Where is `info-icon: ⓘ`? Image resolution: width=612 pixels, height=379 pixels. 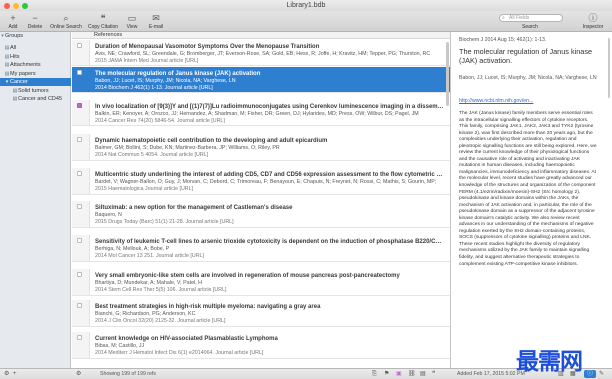
info-icon: ⓘ is located at coordinates (593, 18).